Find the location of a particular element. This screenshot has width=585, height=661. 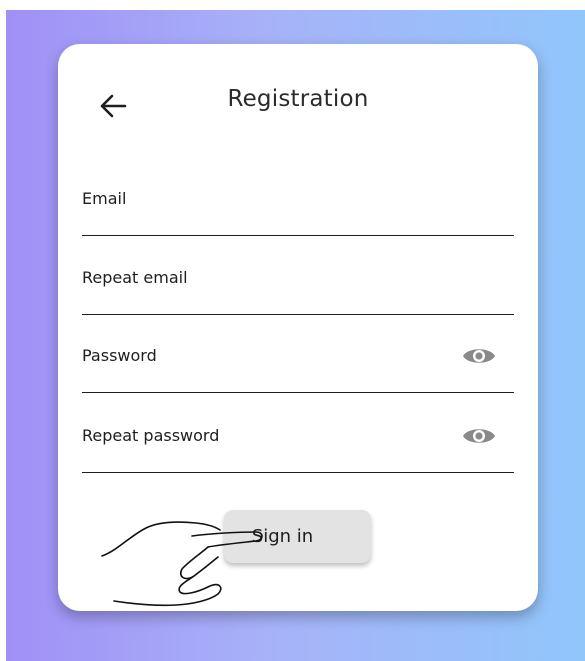

repeat-email-input is located at coordinates (298, 286).